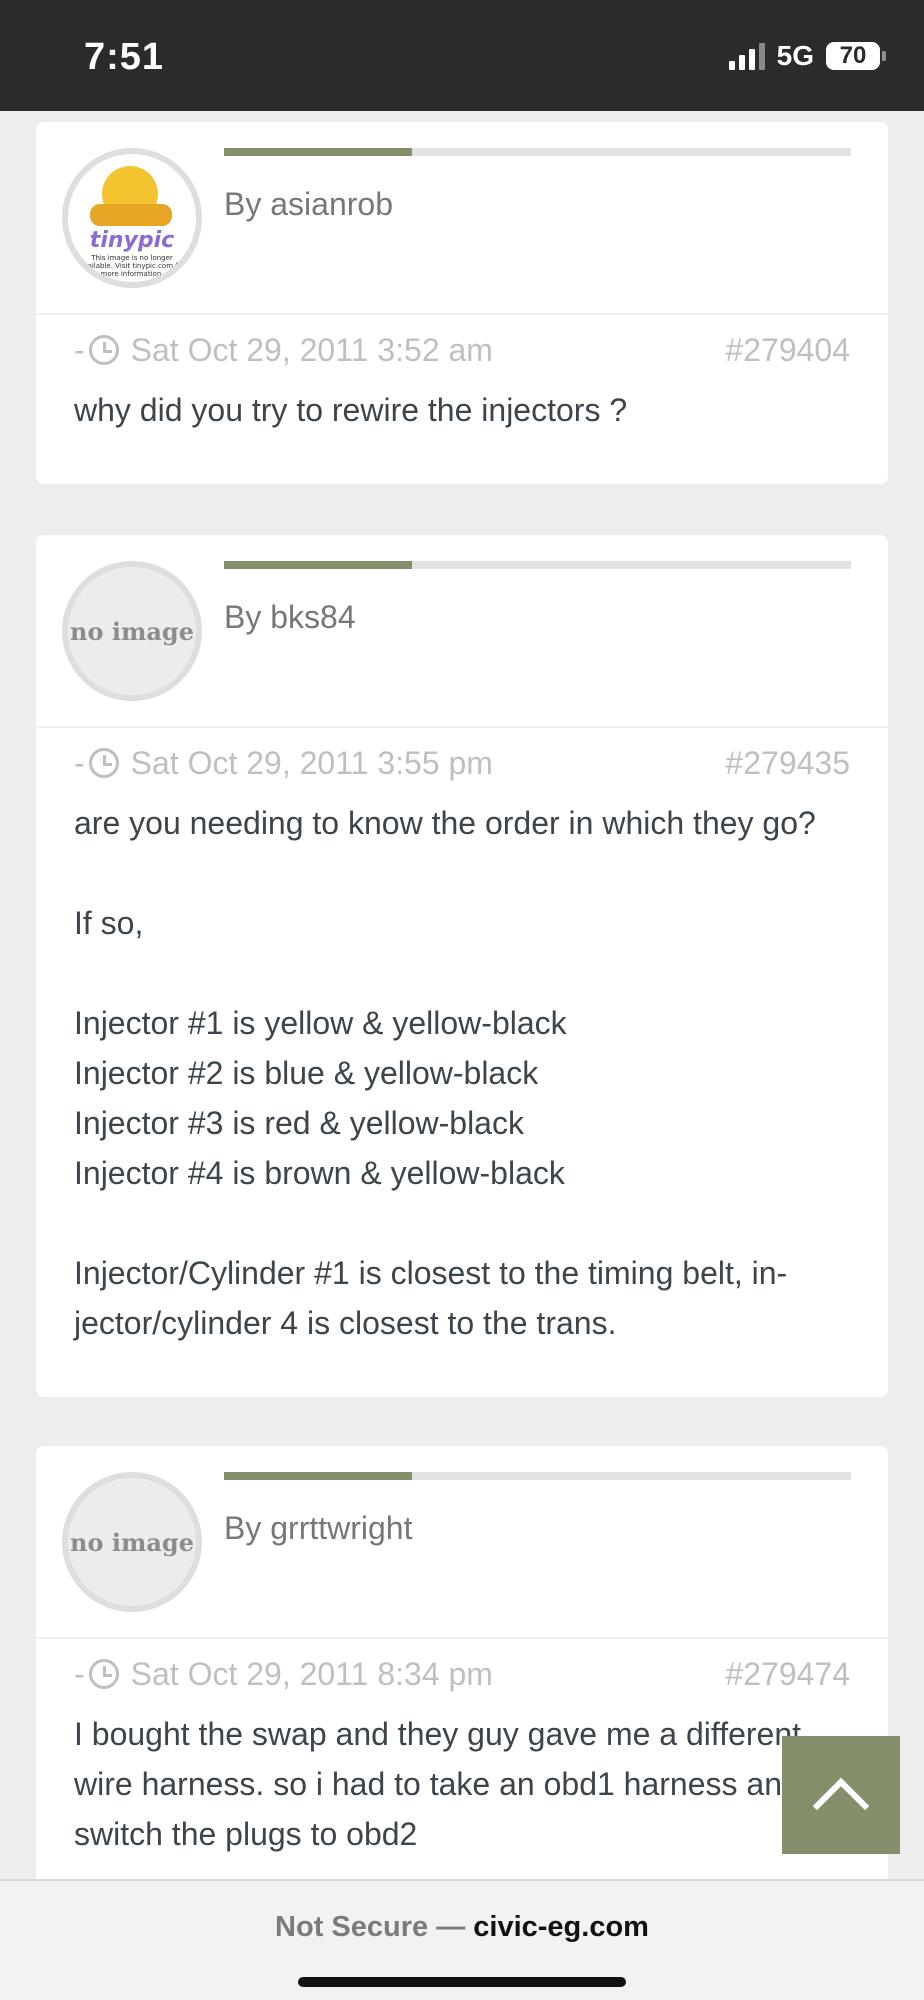  I want to click on post-permalink: #279435, so click(787, 763).